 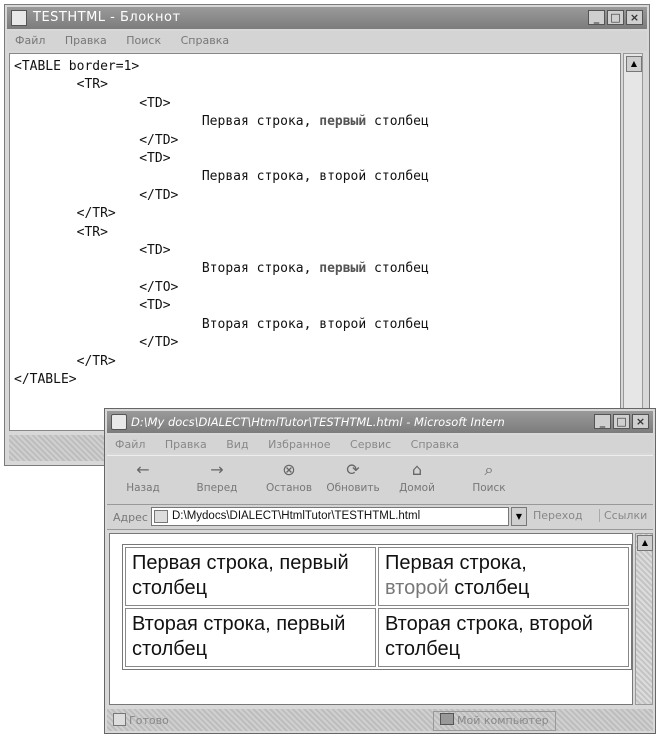 I want to click on status-zone: Мой компьютер, so click(x=494, y=721).